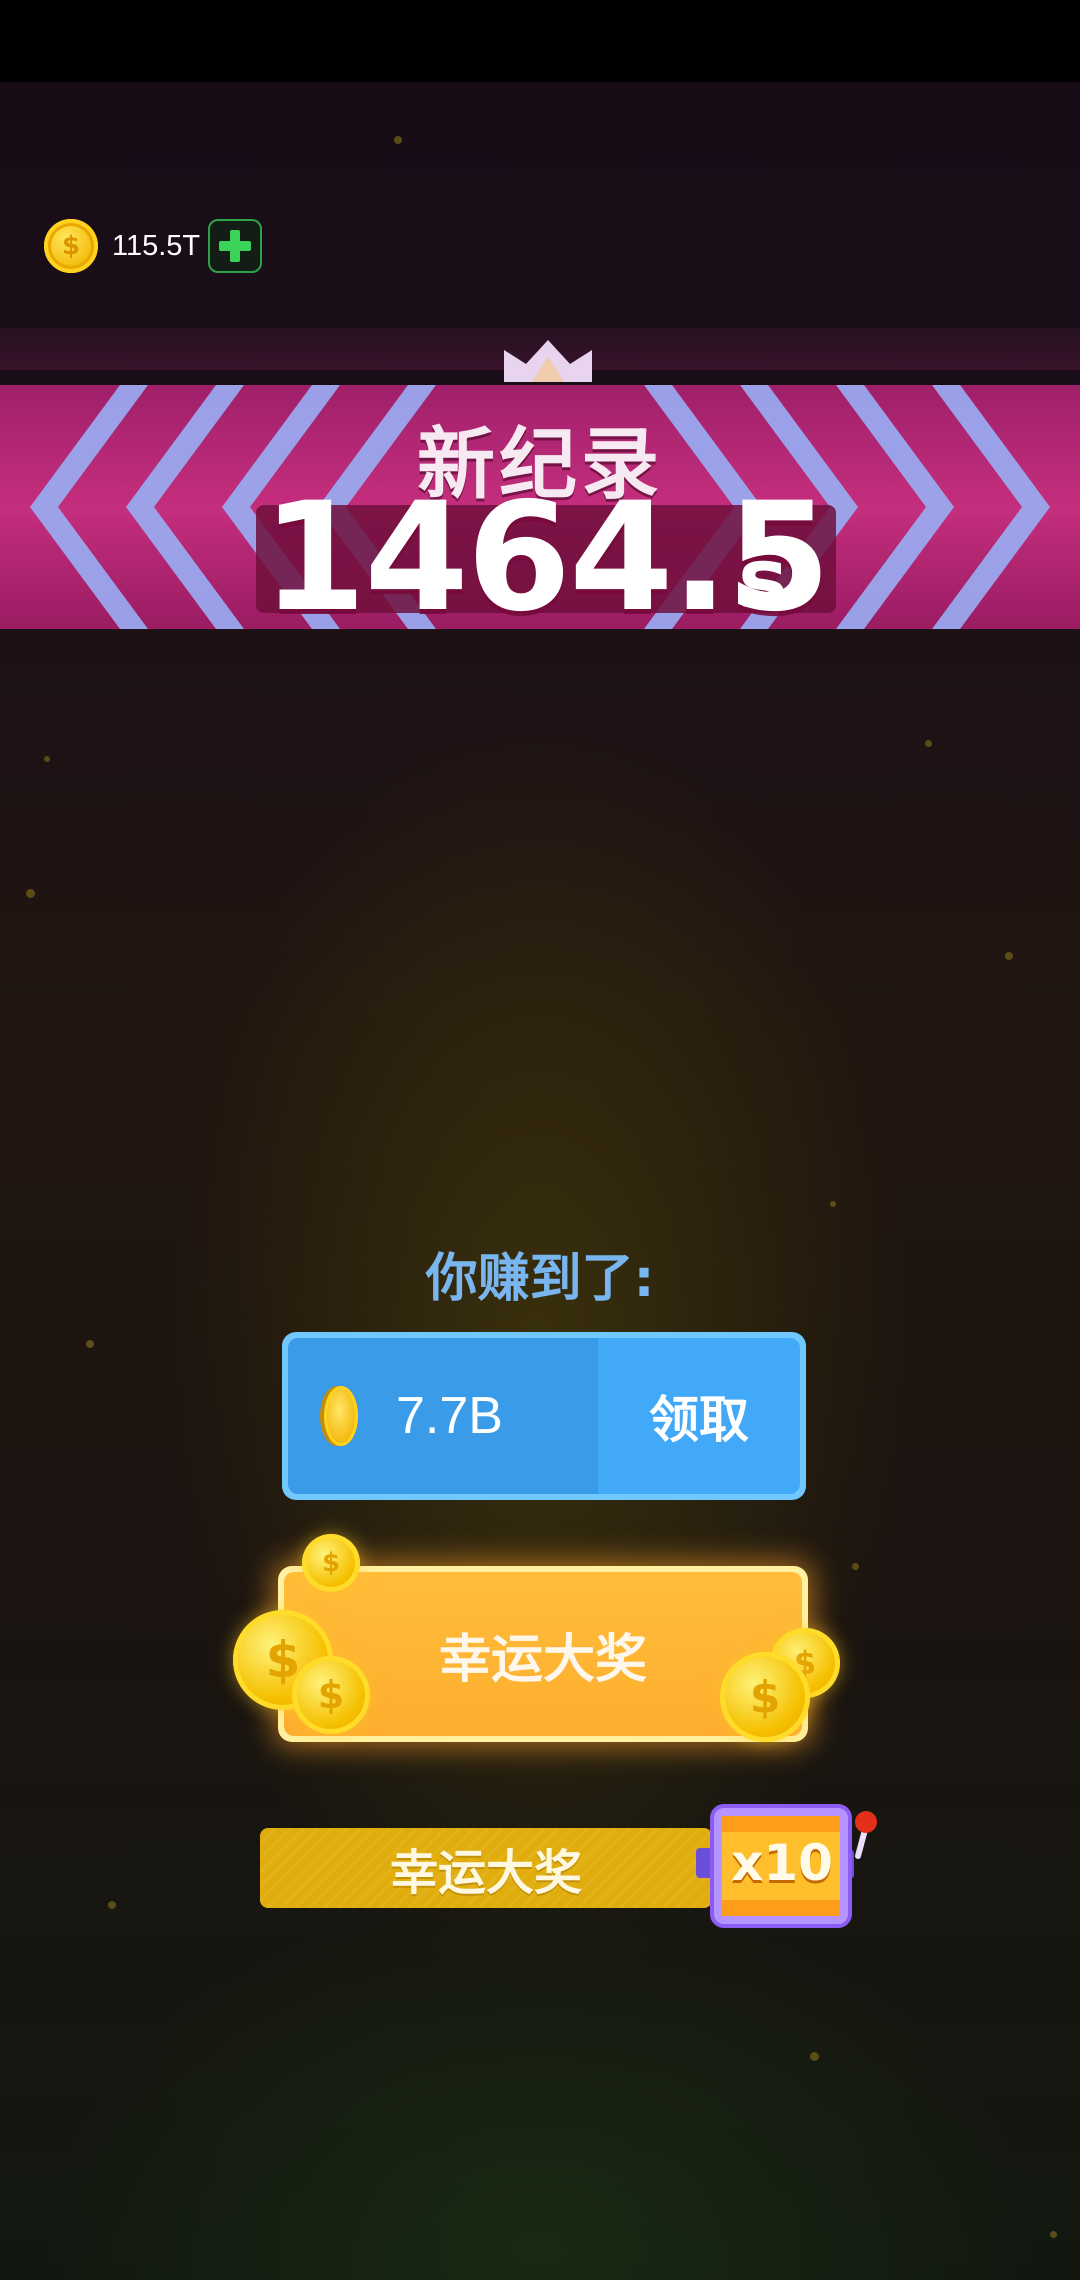 This screenshot has width=1080, height=2280. I want to click on lucky-jackpot-x10-label: 幸运大奖, so click(485, 1873).